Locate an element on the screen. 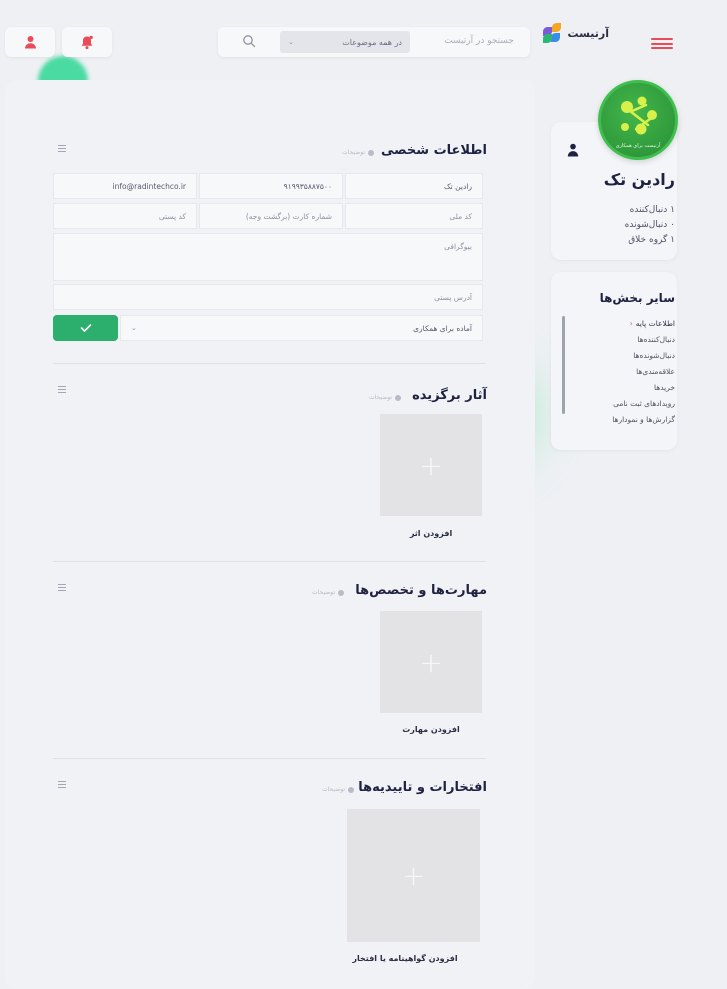 The height and width of the screenshot is (989, 727). company-logo-icon: آرتیست برای همکاری is located at coordinates (638, 122).